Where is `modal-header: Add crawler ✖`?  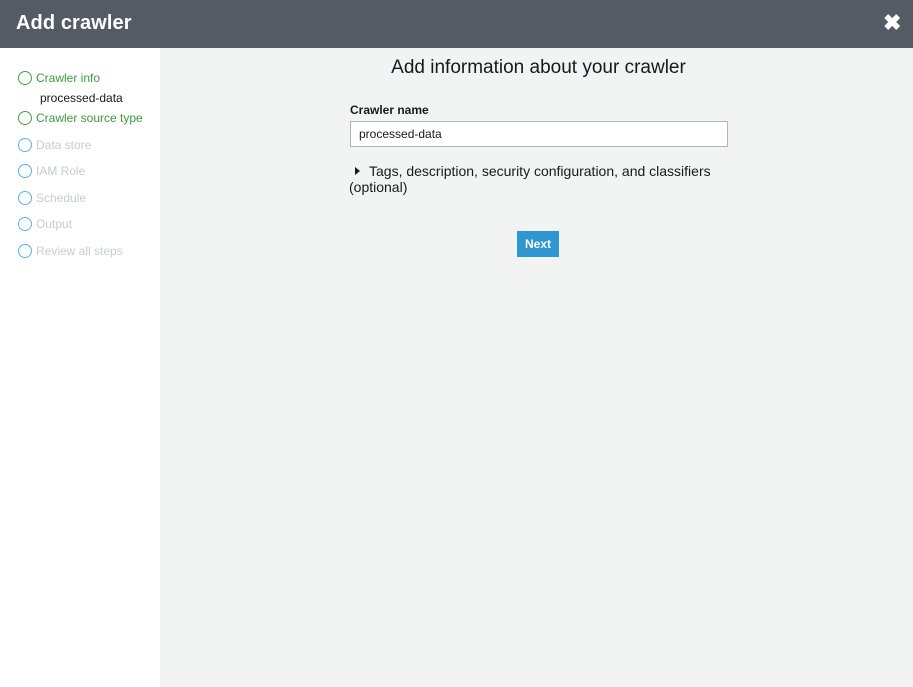
modal-header: Add crawler ✖ is located at coordinates (456, 24).